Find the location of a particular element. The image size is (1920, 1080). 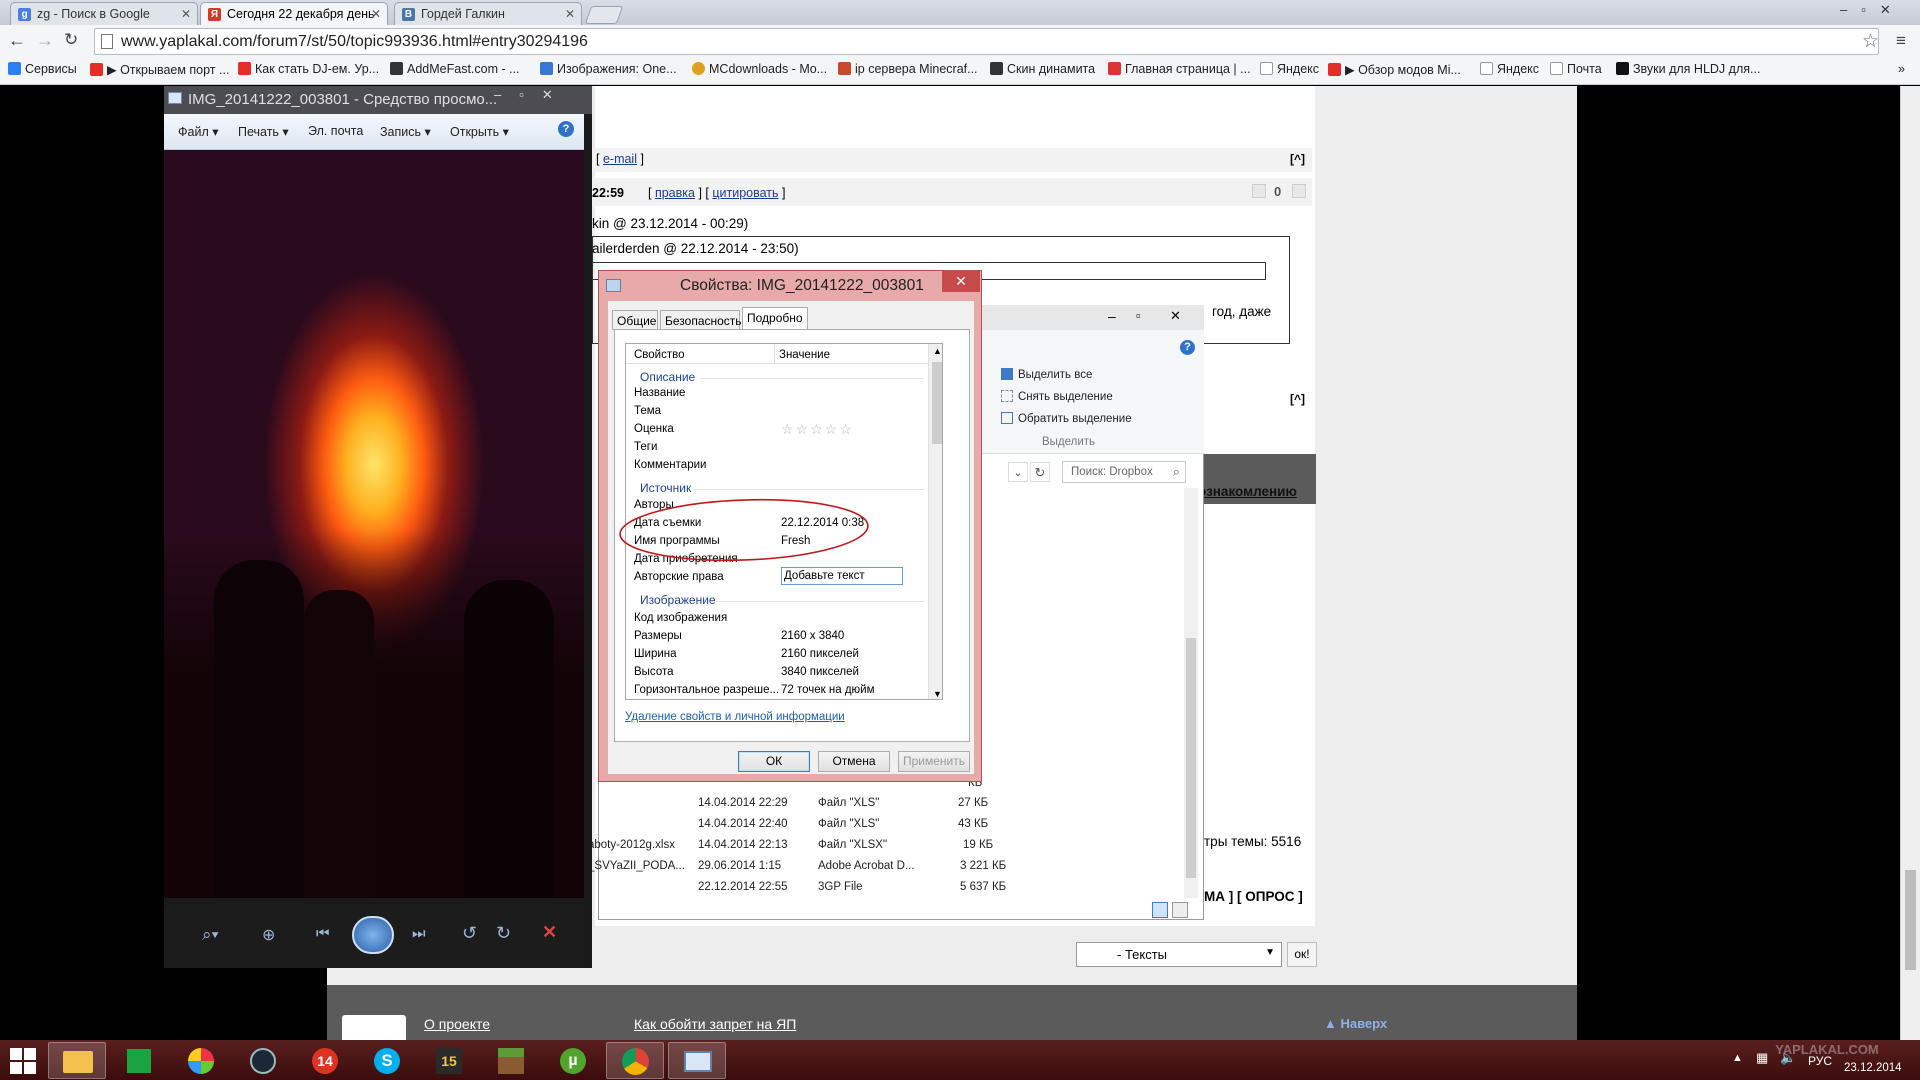

minecraft-icon is located at coordinates (511, 1060).